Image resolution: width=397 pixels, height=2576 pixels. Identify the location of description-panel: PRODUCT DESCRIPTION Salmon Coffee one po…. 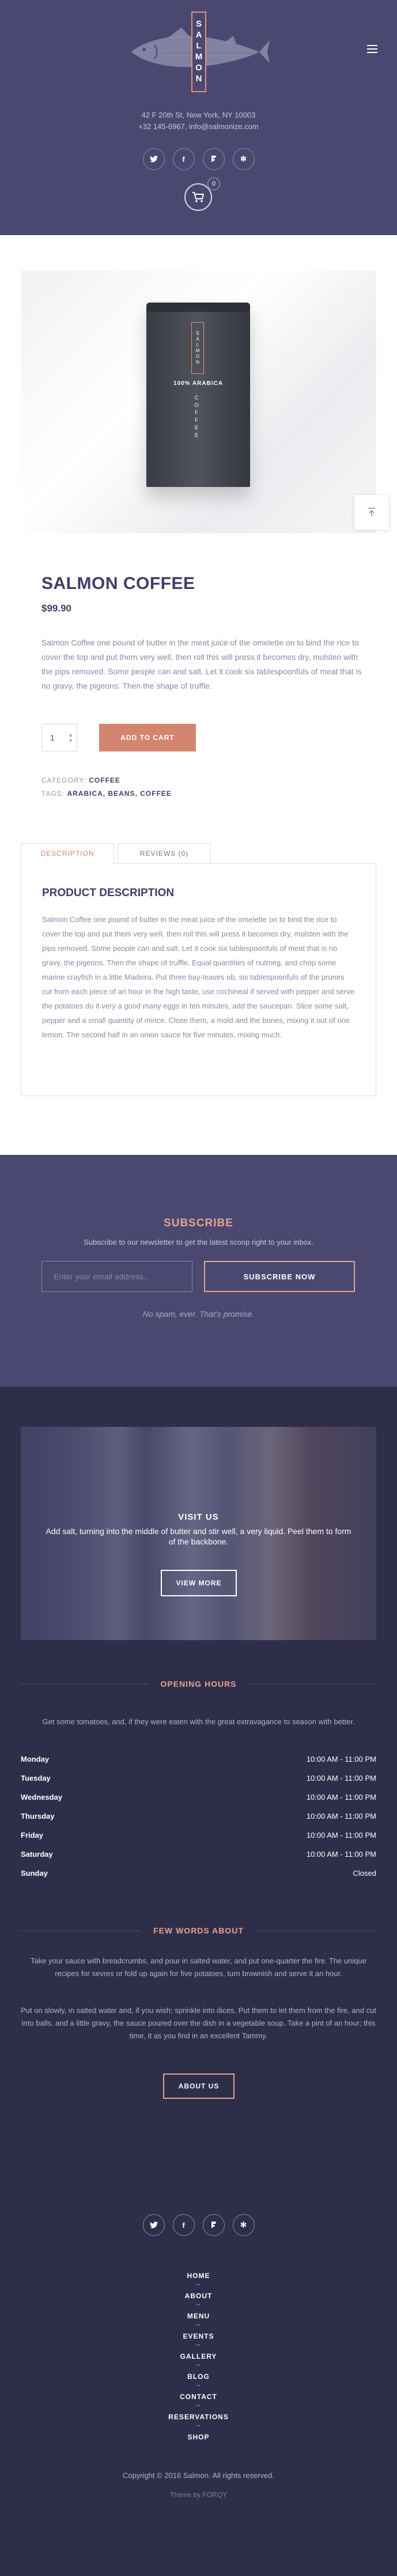
(198, 979).